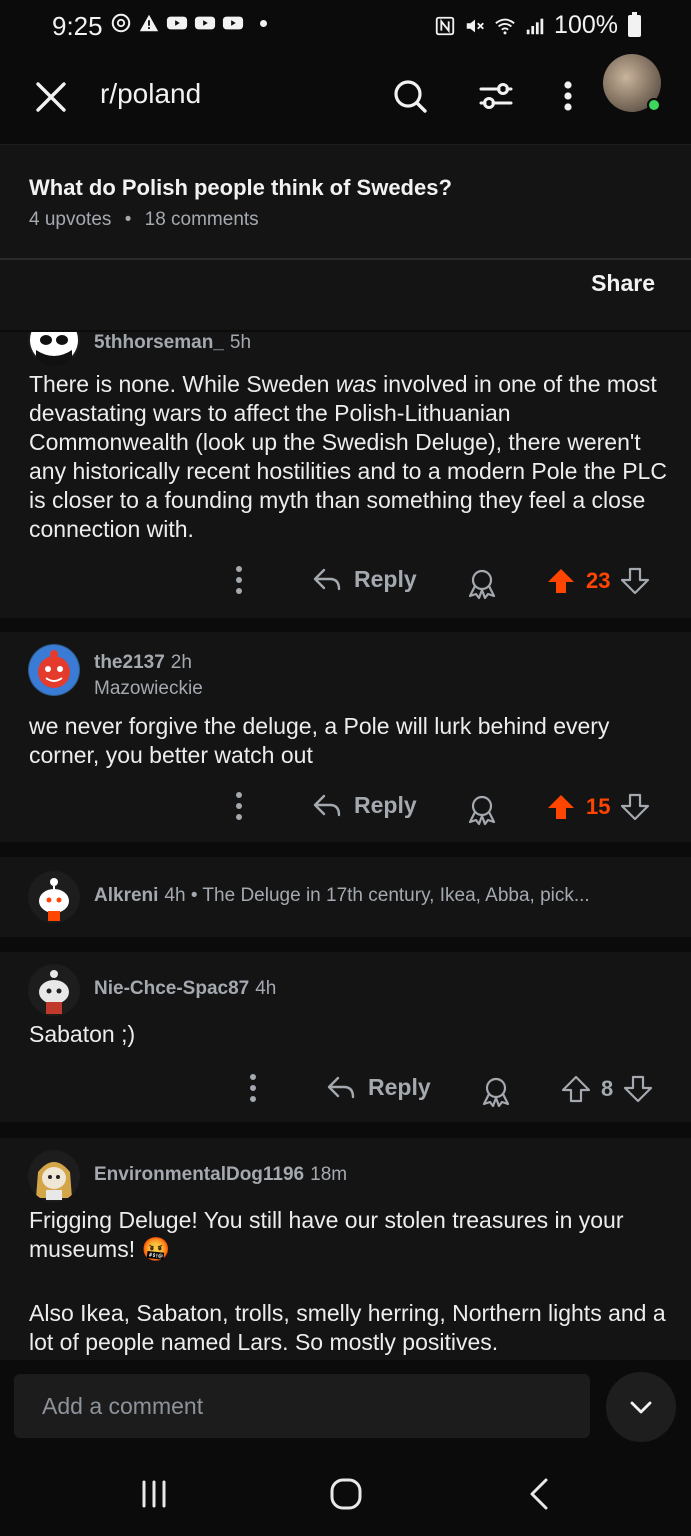 The height and width of the screenshot is (1536, 691). Describe the element at coordinates (505, 26) in the screenshot. I see `wifi-icon` at that location.